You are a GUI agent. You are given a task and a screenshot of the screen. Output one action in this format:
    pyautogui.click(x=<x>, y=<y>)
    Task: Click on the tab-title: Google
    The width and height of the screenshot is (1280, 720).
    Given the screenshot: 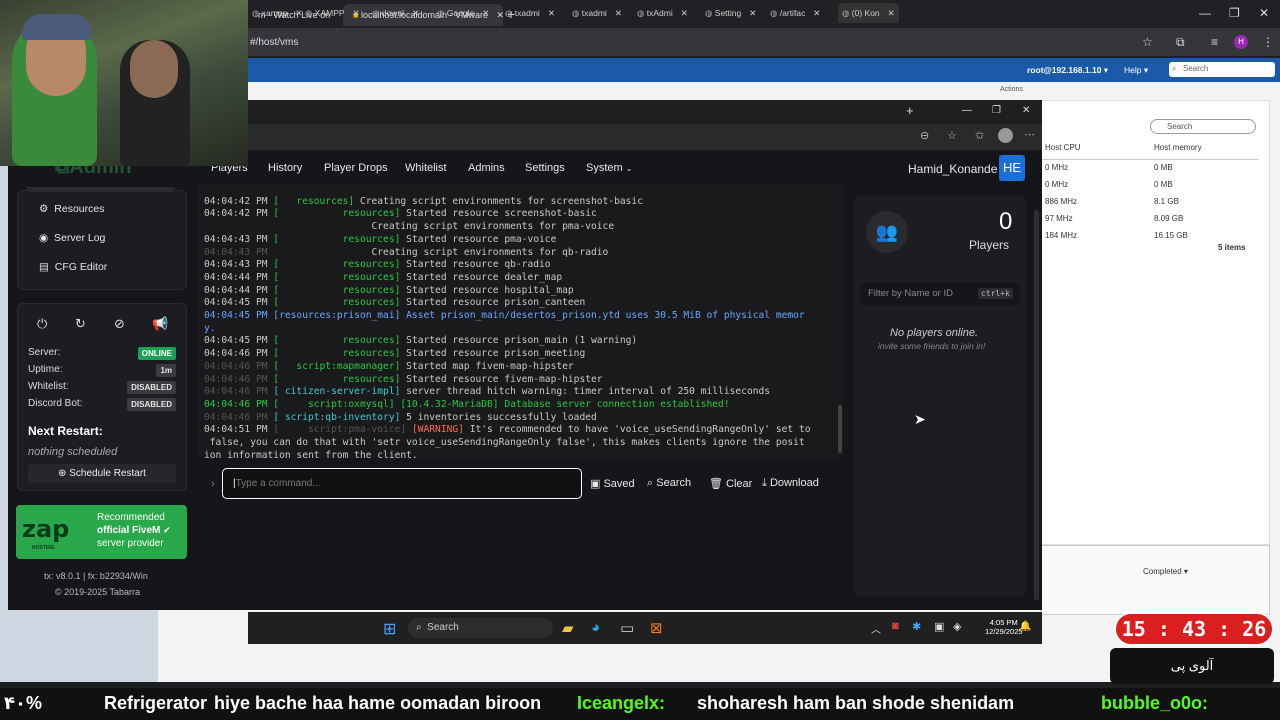 What is the action you would take?
    pyautogui.click(x=460, y=13)
    